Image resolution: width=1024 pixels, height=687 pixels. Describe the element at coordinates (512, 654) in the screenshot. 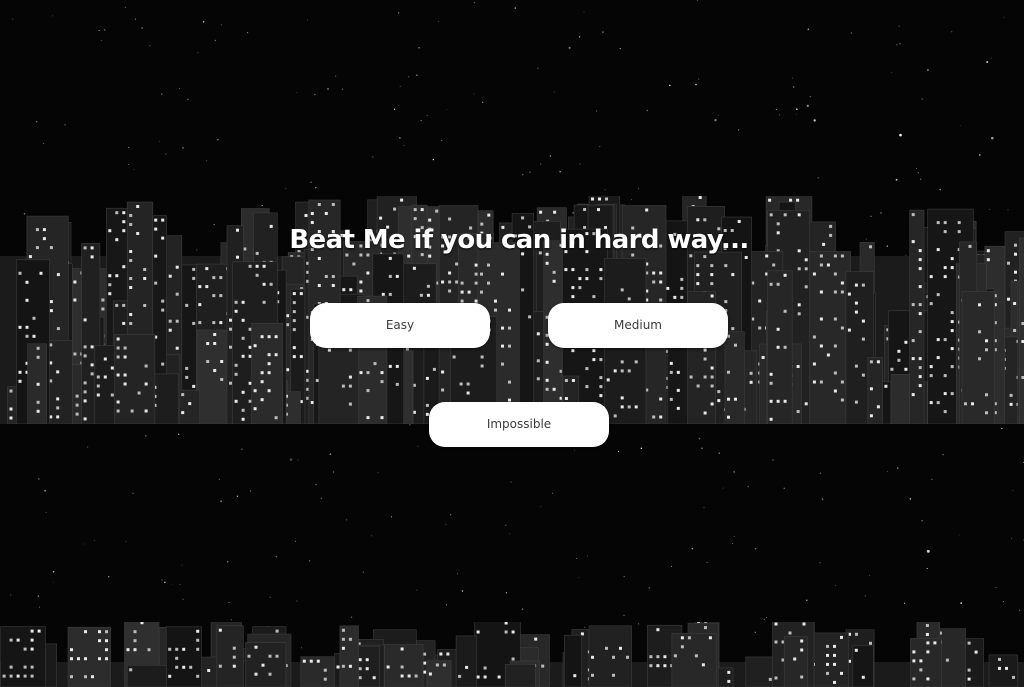

I see `city-skyline-illustration-lower` at that location.